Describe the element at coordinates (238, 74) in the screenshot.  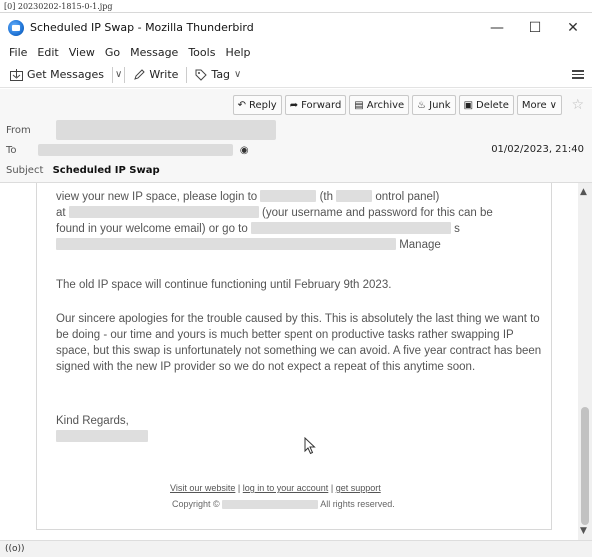
I see `tag-dropdown-icon: ∨` at that location.